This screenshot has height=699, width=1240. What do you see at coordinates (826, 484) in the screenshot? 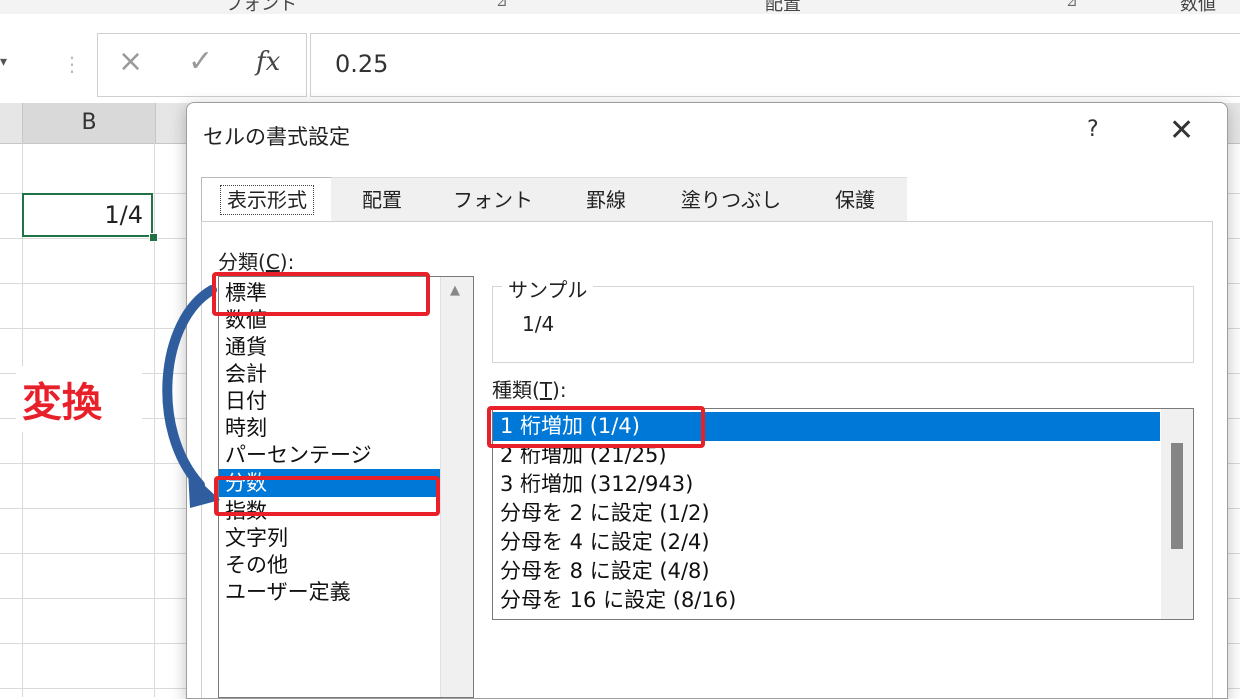
I see `list-item: 3 桁増加 (312/943)` at bounding box center [826, 484].